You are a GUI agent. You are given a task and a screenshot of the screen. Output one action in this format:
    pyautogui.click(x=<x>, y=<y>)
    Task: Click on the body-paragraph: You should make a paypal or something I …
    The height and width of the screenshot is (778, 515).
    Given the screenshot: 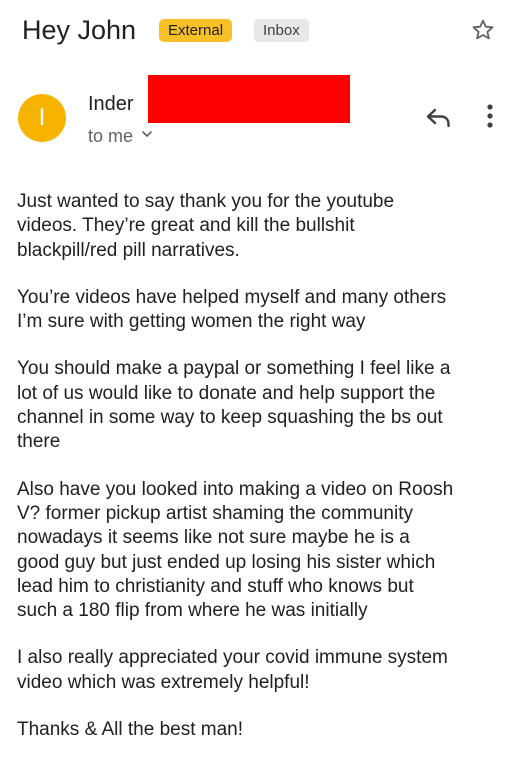 What is the action you would take?
    pyautogui.click(x=234, y=405)
    